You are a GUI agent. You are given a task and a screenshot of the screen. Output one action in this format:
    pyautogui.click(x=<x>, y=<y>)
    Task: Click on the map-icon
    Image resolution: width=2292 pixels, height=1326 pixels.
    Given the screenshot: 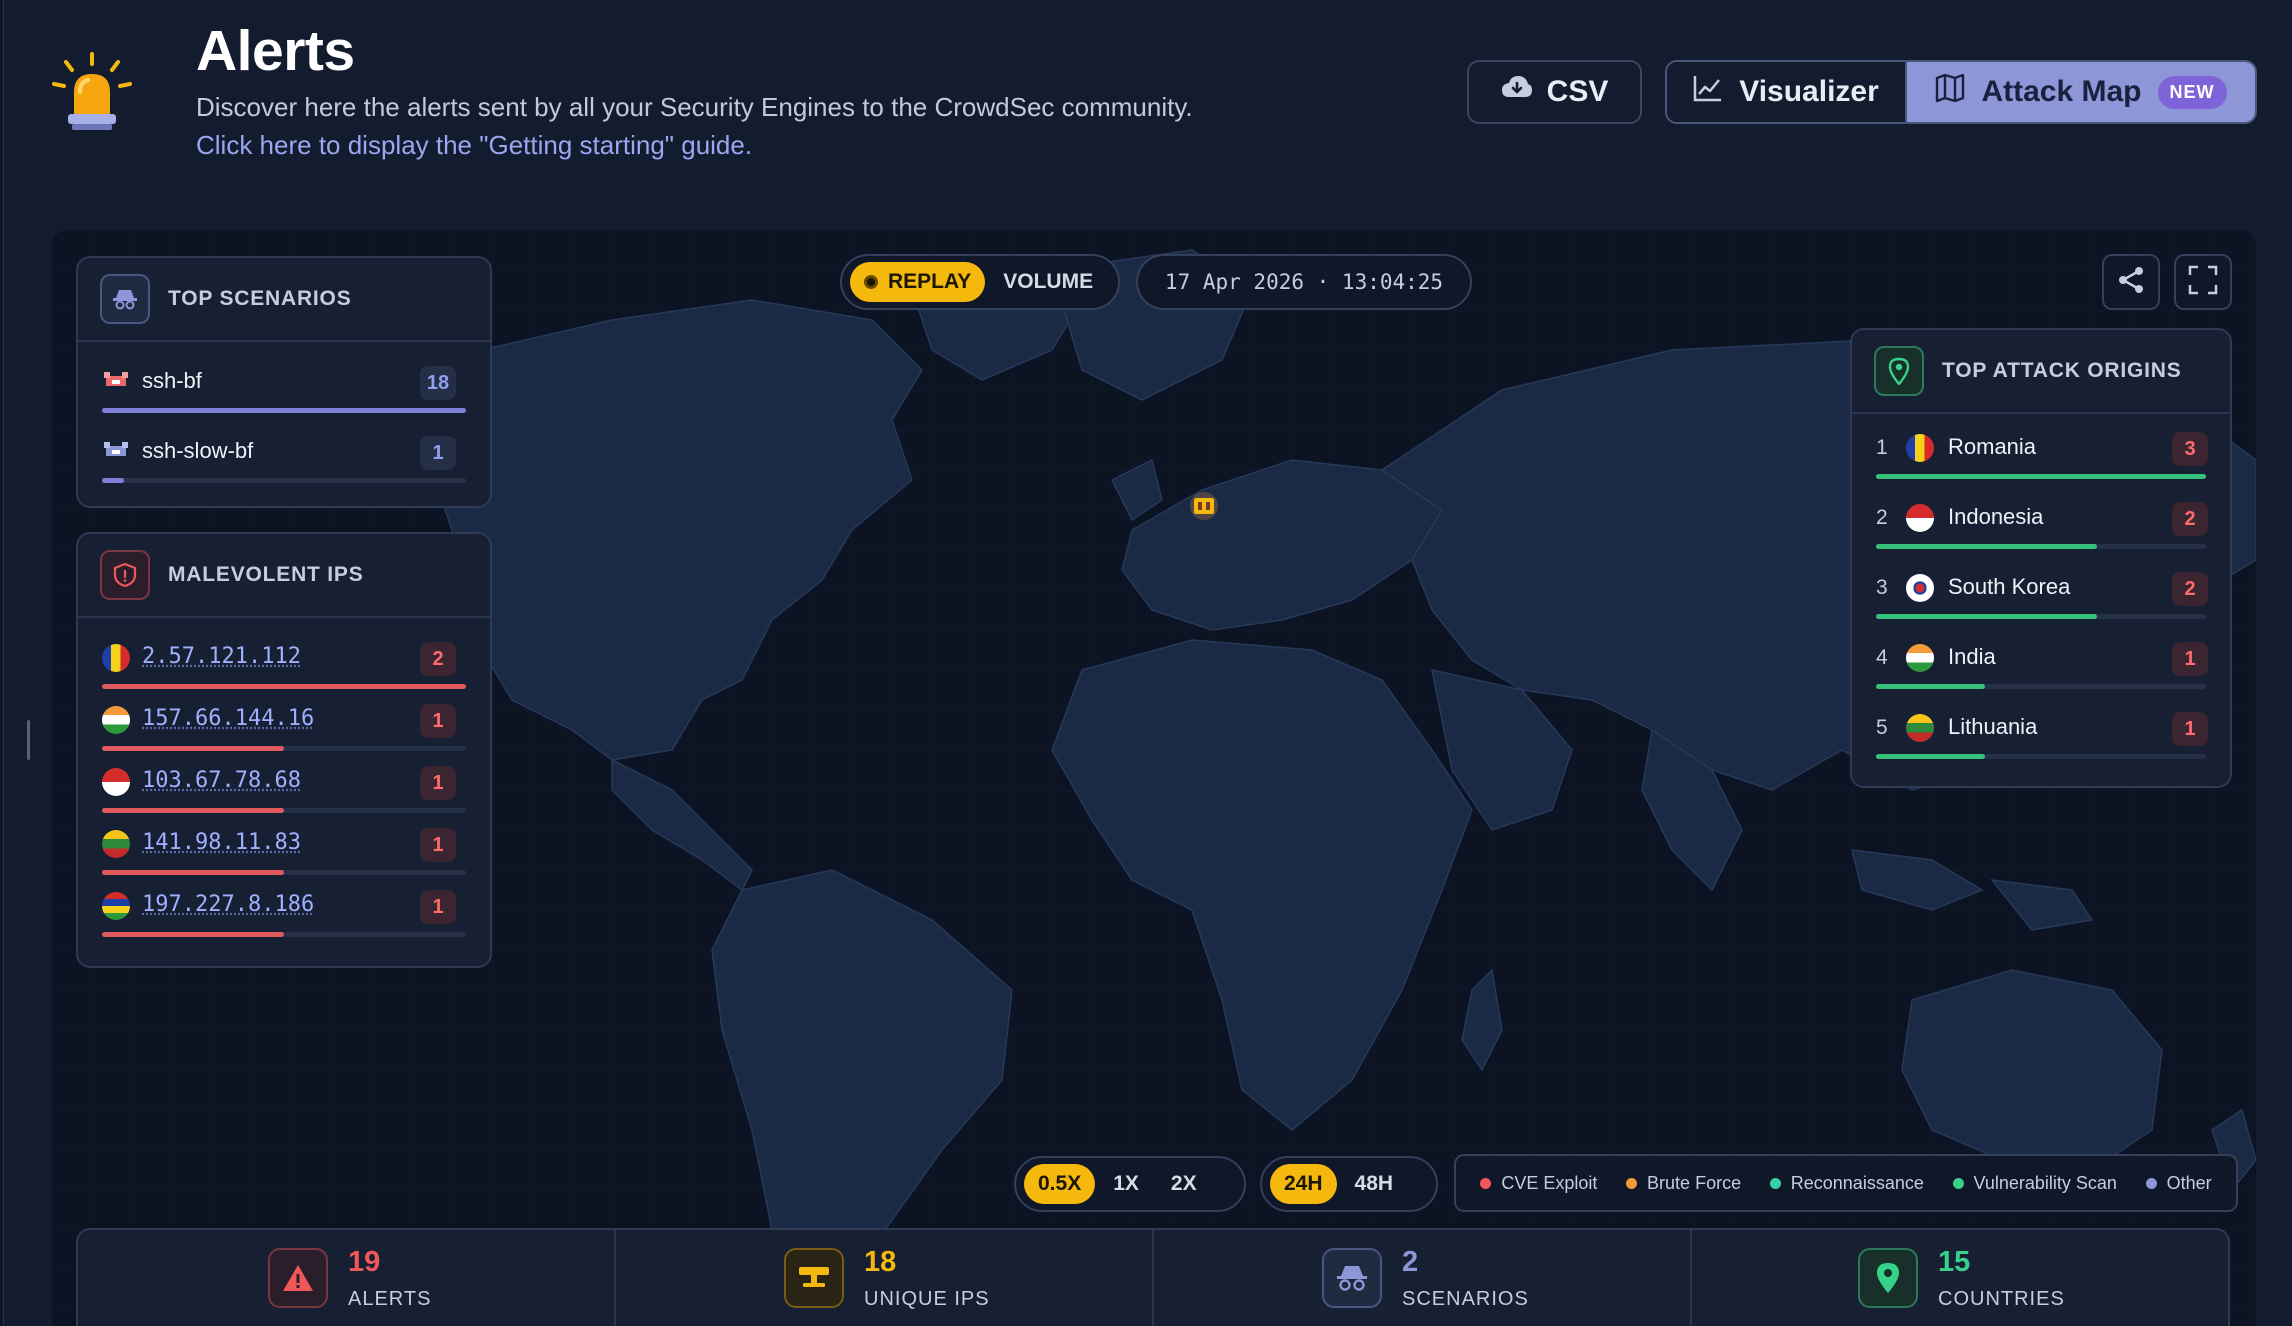 What is the action you would take?
    pyautogui.click(x=1950, y=91)
    